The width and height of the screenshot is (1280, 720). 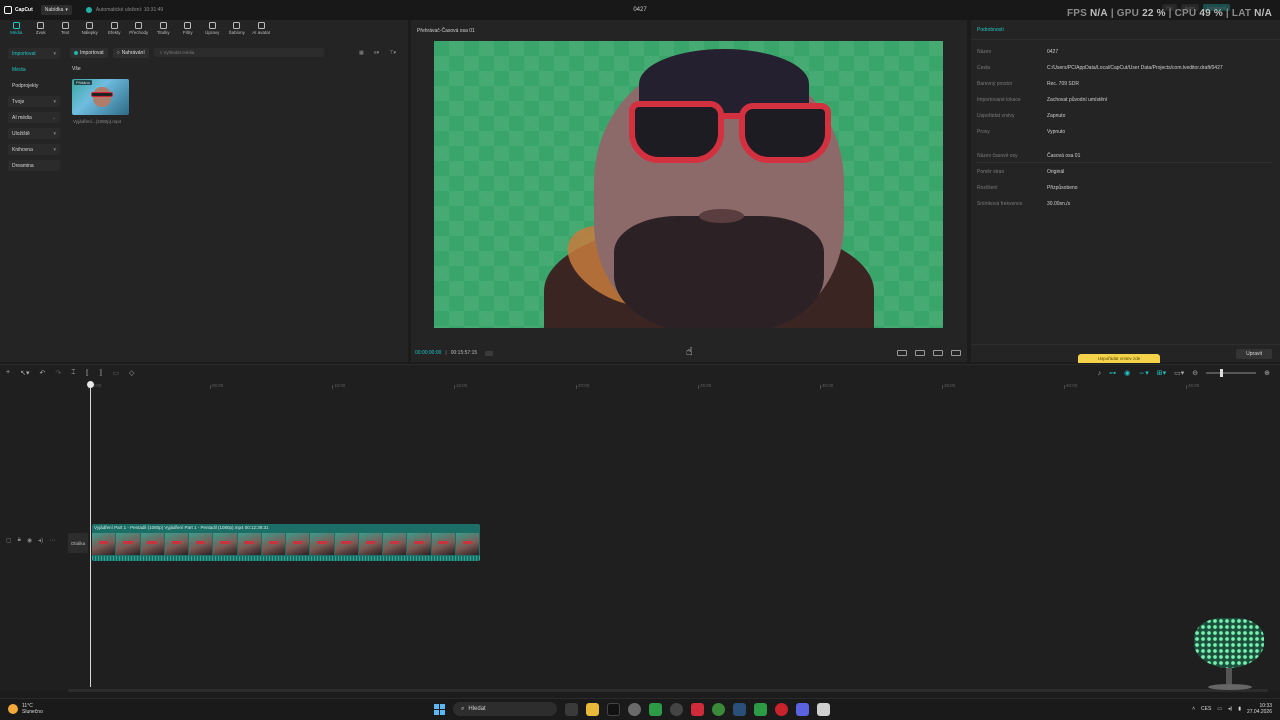 What do you see at coordinates (571, 709) in the screenshot?
I see `task-view-icon` at bounding box center [571, 709].